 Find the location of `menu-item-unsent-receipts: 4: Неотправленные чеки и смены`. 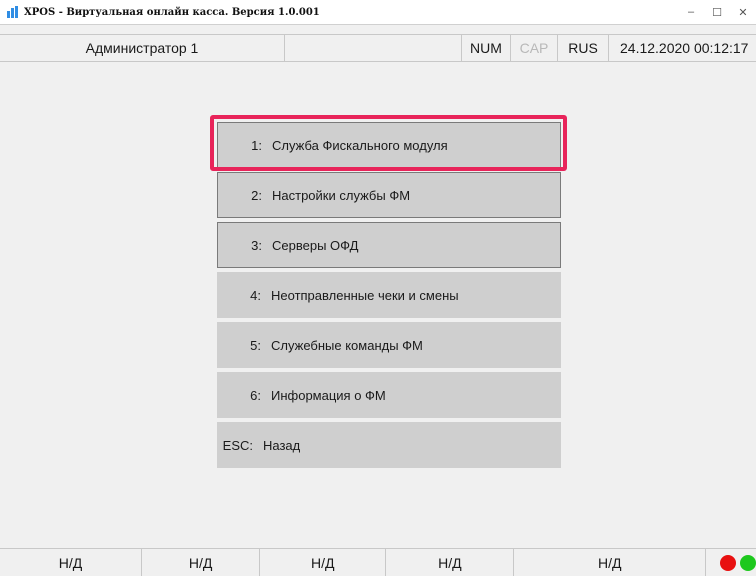

menu-item-unsent-receipts: 4: Неотправленные чеки и смены is located at coordinates (389, 295).